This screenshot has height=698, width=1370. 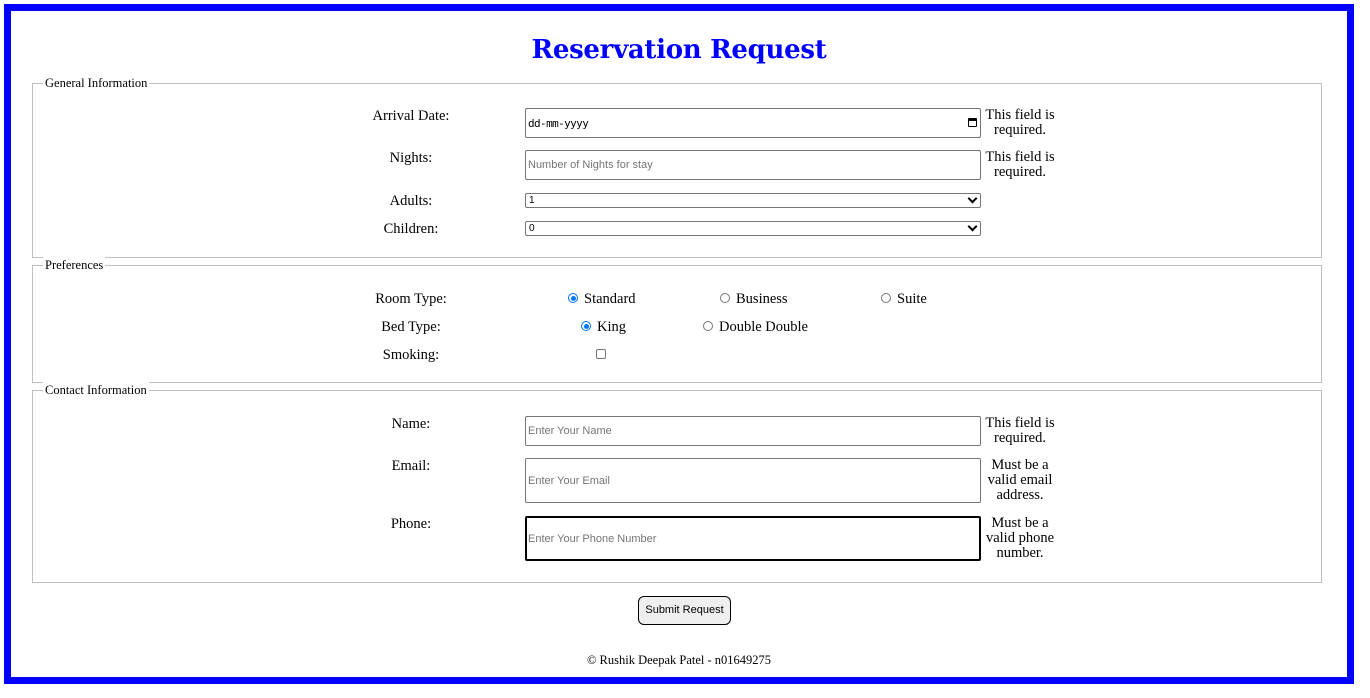 What do you see at coordinates (592, 538) in the screenshot?
I see `phone-placeholder: Enter Your Phone Number` at bounding box center [592, 538].